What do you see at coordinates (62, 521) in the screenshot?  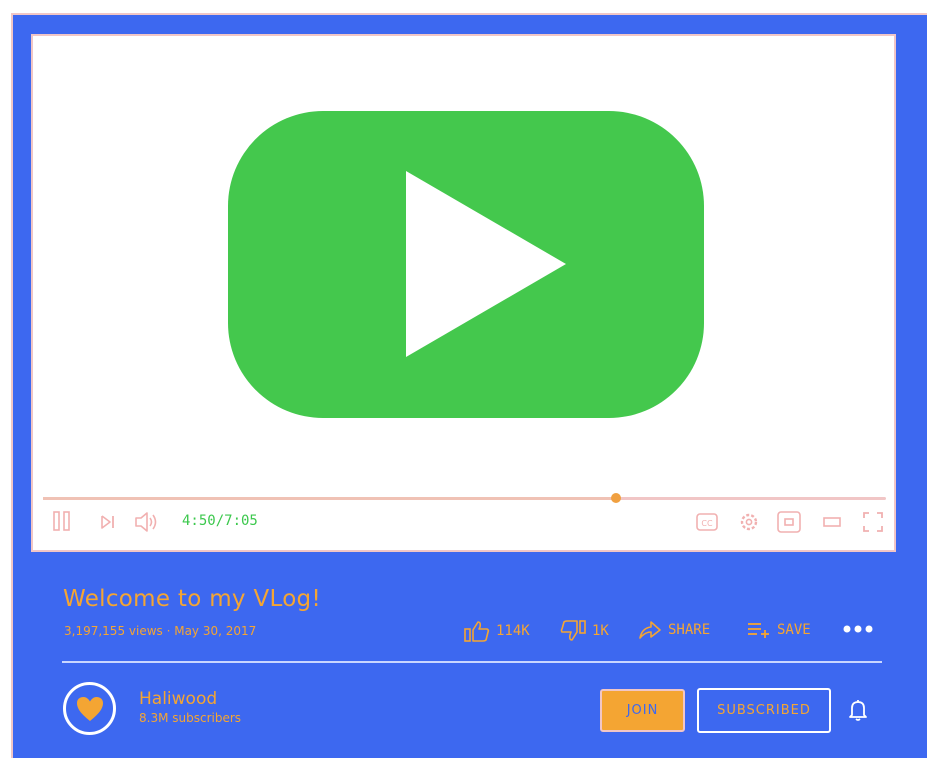 I see `pause-icon` at bounding box center [62, 521].